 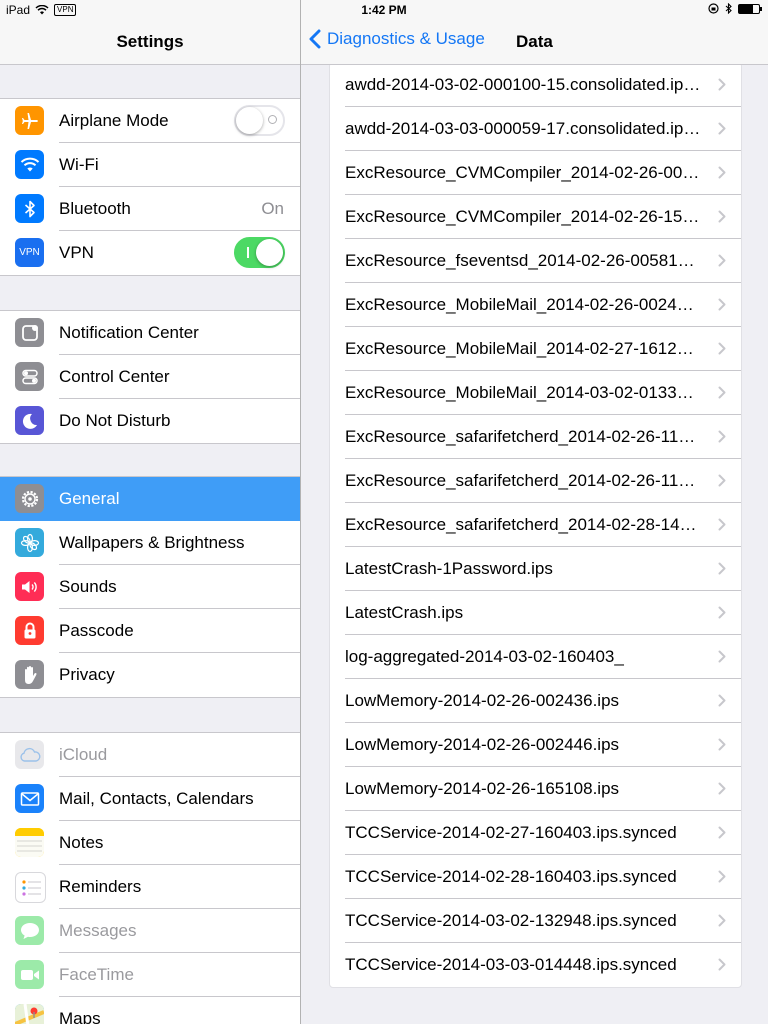 What do you see at coordinates (482, 700) in the screenshot?
I see `file-name: LowMemory-2014-02-26-002436.ips` at bounding box center [482, 700].